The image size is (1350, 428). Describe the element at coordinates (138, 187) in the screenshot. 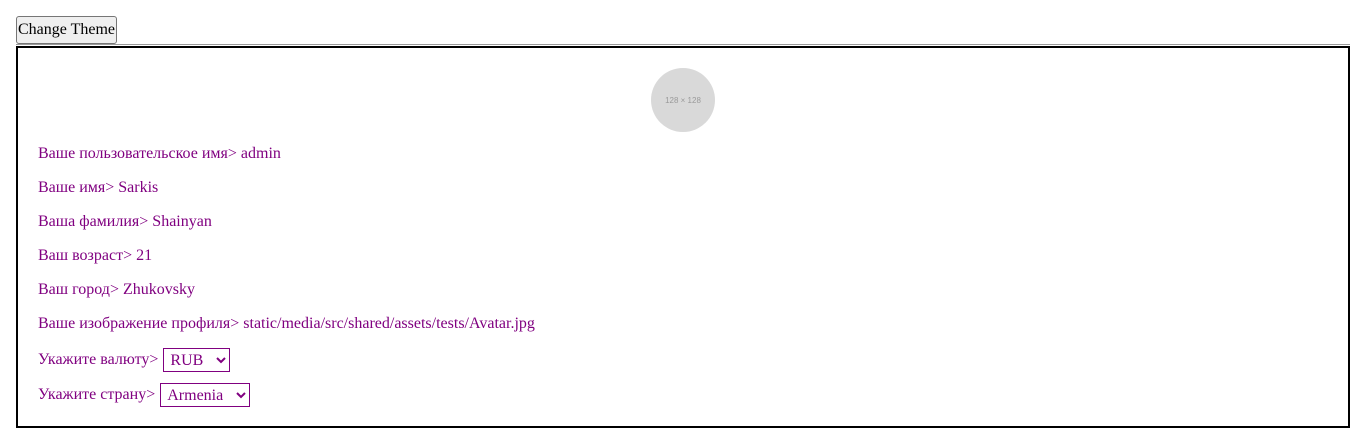

I see `first-name-value: Sarkis` at that location.